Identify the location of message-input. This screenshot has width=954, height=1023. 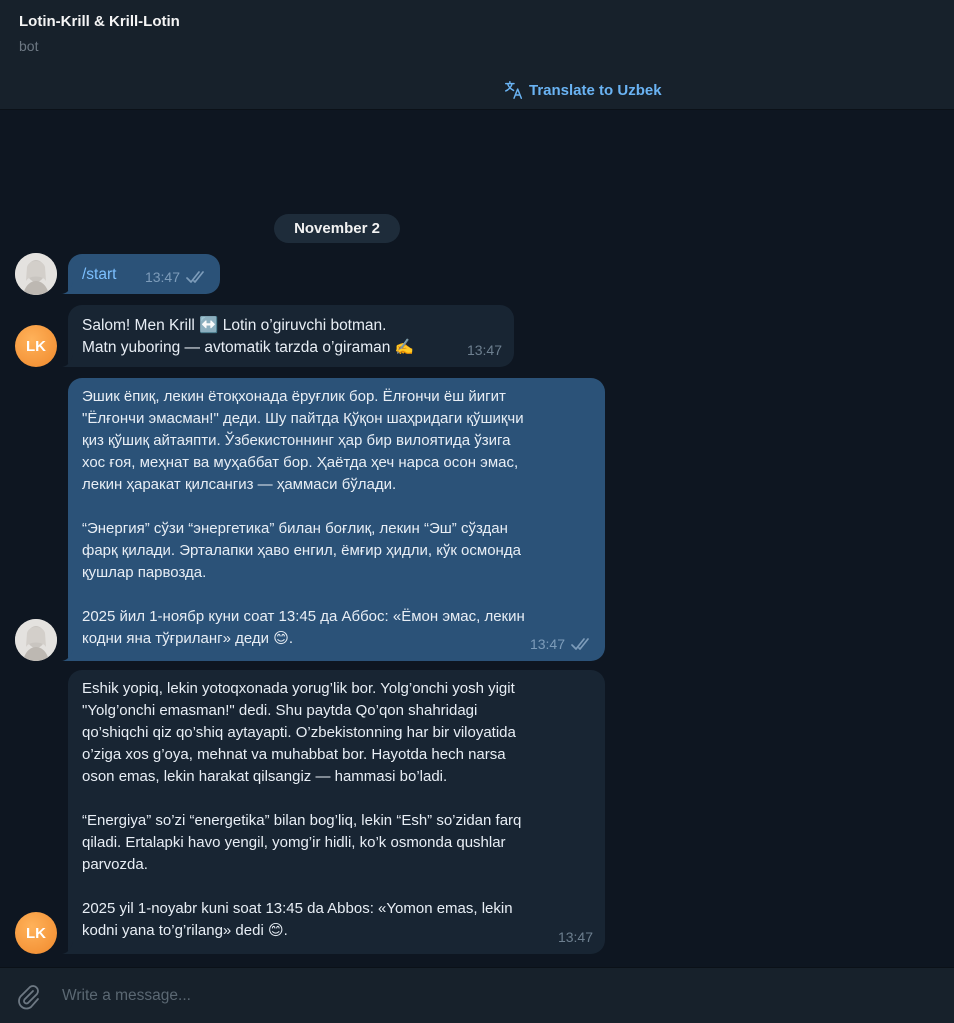
(492, 996).